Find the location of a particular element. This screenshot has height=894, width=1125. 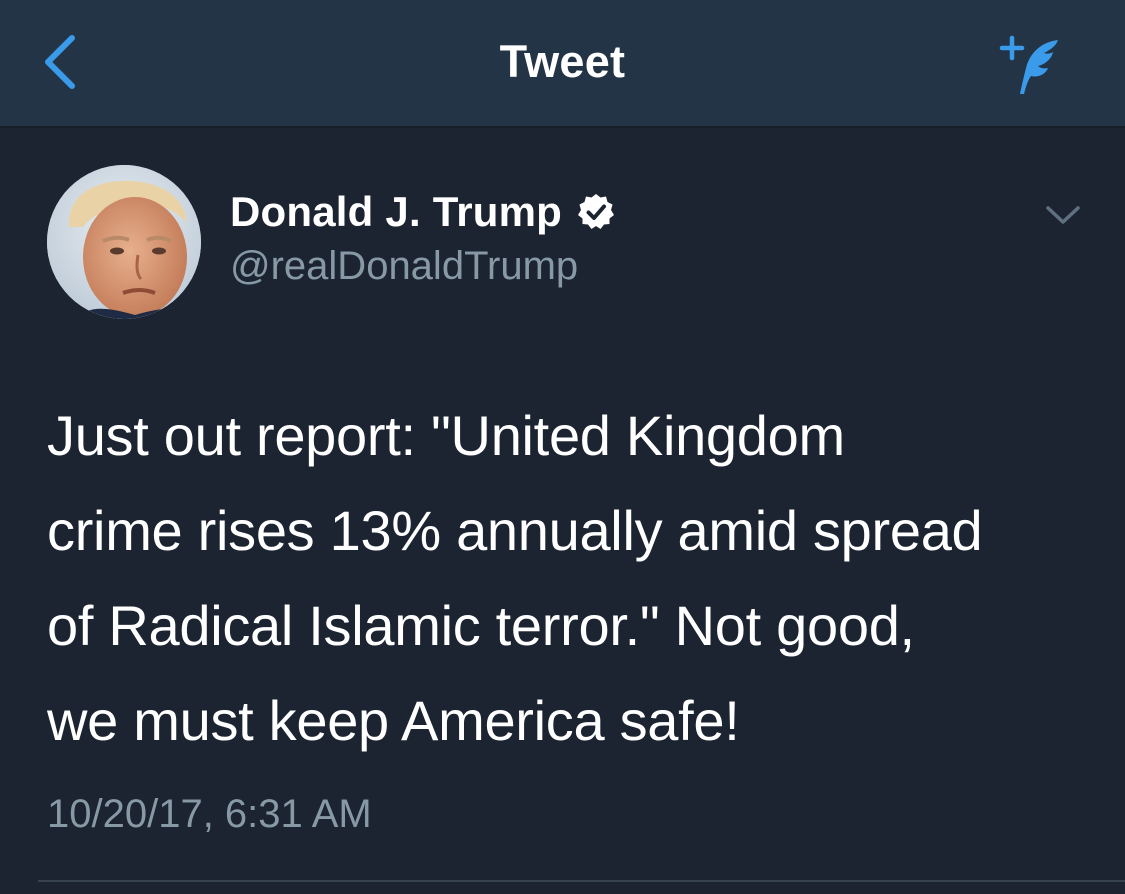

compose-tweet-button is located at coordinates (1030, 65).